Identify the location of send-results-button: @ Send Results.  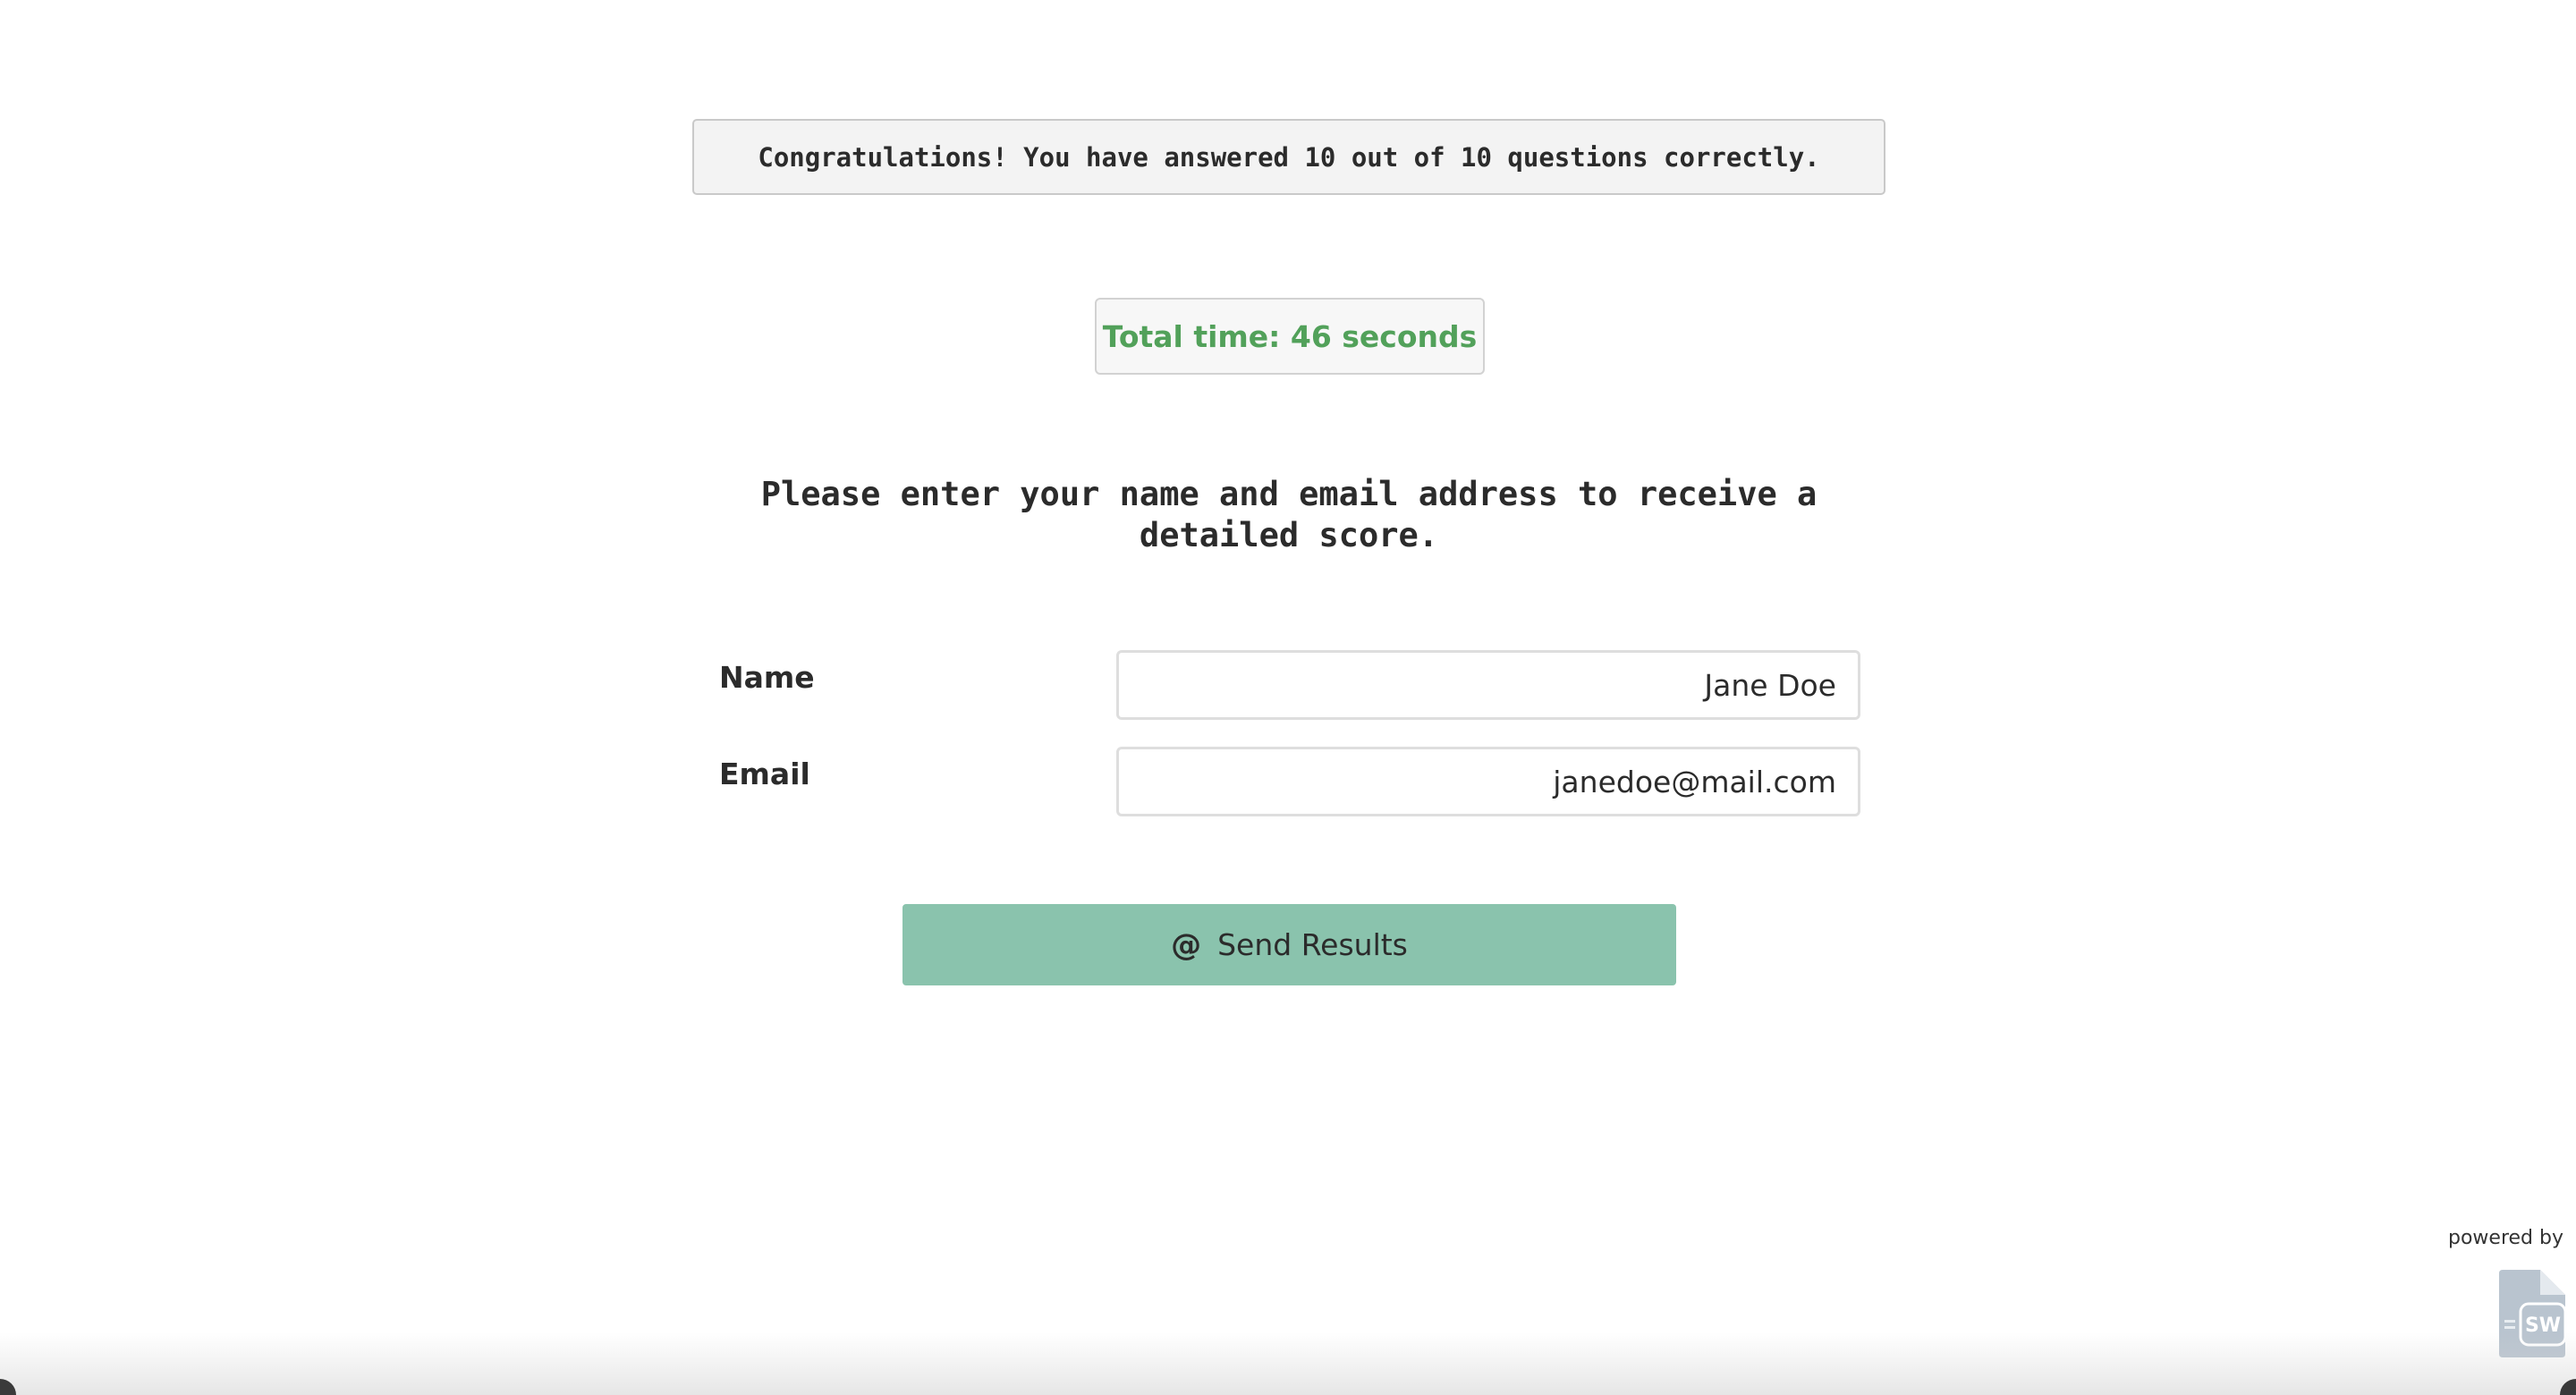
(1289, 944).